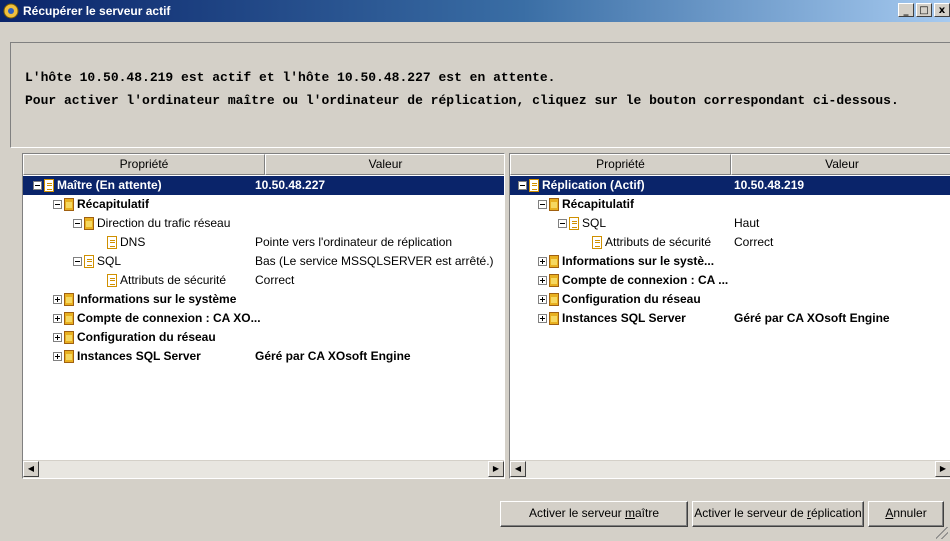 Image resolution: width=950 pixels, height=541 pixels. Describe the element at coordinates (11, 11) in the screenshot. I see `recover-server-icon` at that location.